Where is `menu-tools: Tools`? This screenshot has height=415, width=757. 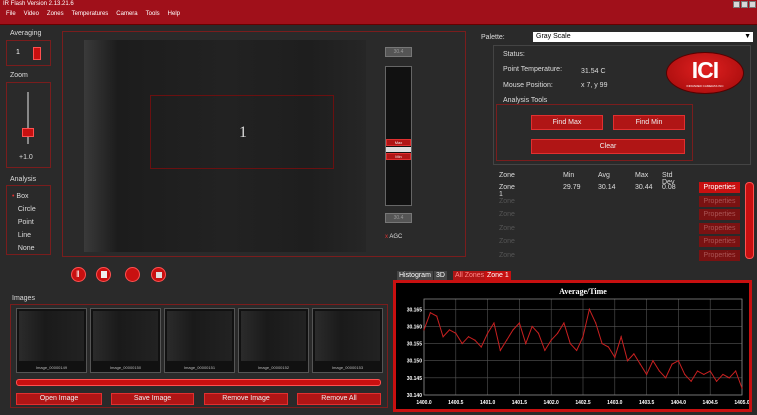
menu-tools: Tools is located at coordinates (153, 14).